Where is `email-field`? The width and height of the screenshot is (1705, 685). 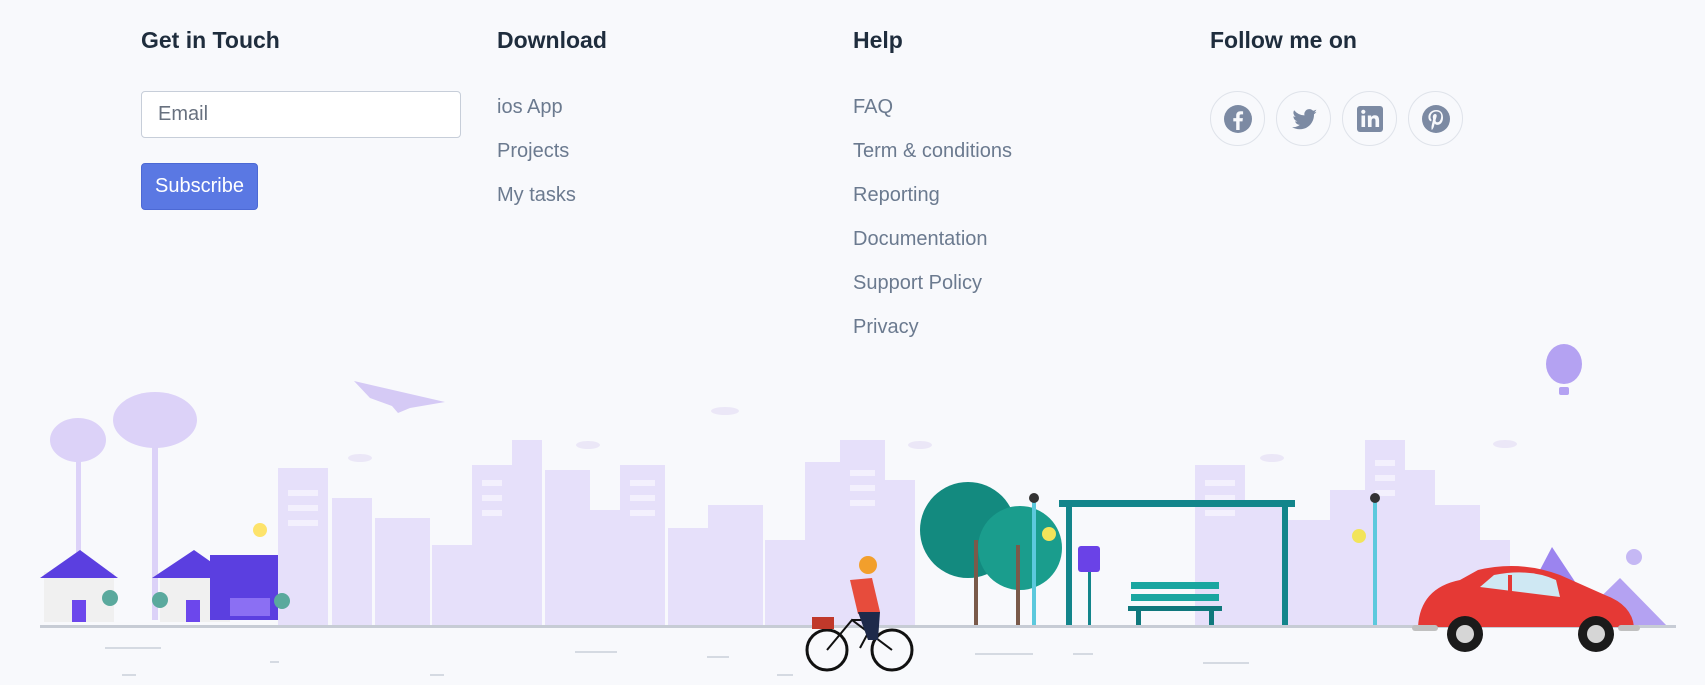
email-field is located at coordinates (301, 114).